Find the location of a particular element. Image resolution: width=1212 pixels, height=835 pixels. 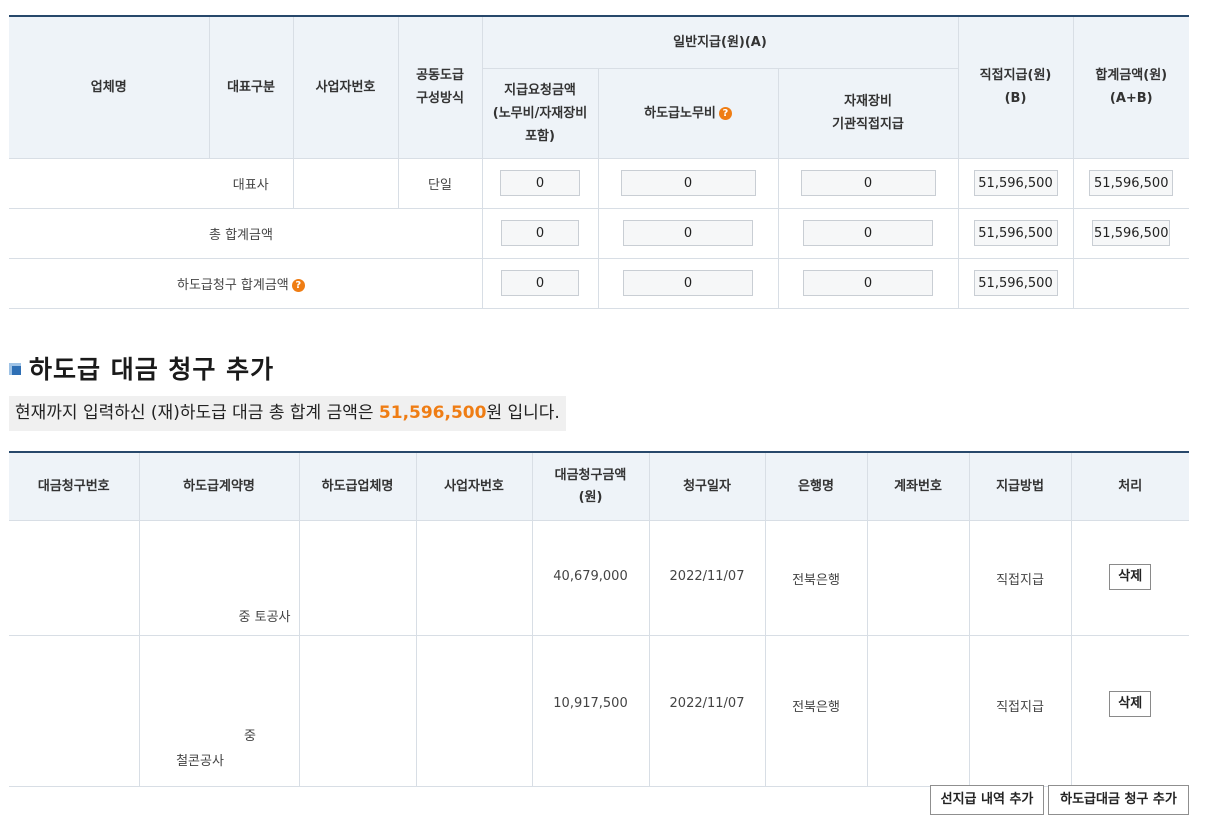

summary-row-claim-total: 하도급청구 합계금액? 0 0 0 51,596,500 is located at coordinates (599, 283).